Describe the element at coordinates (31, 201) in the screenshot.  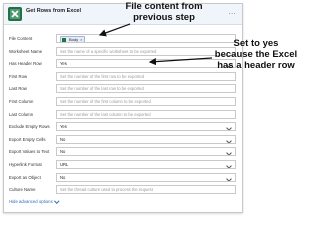
I see `advanced-options-label: Hide advanced options` at that location.